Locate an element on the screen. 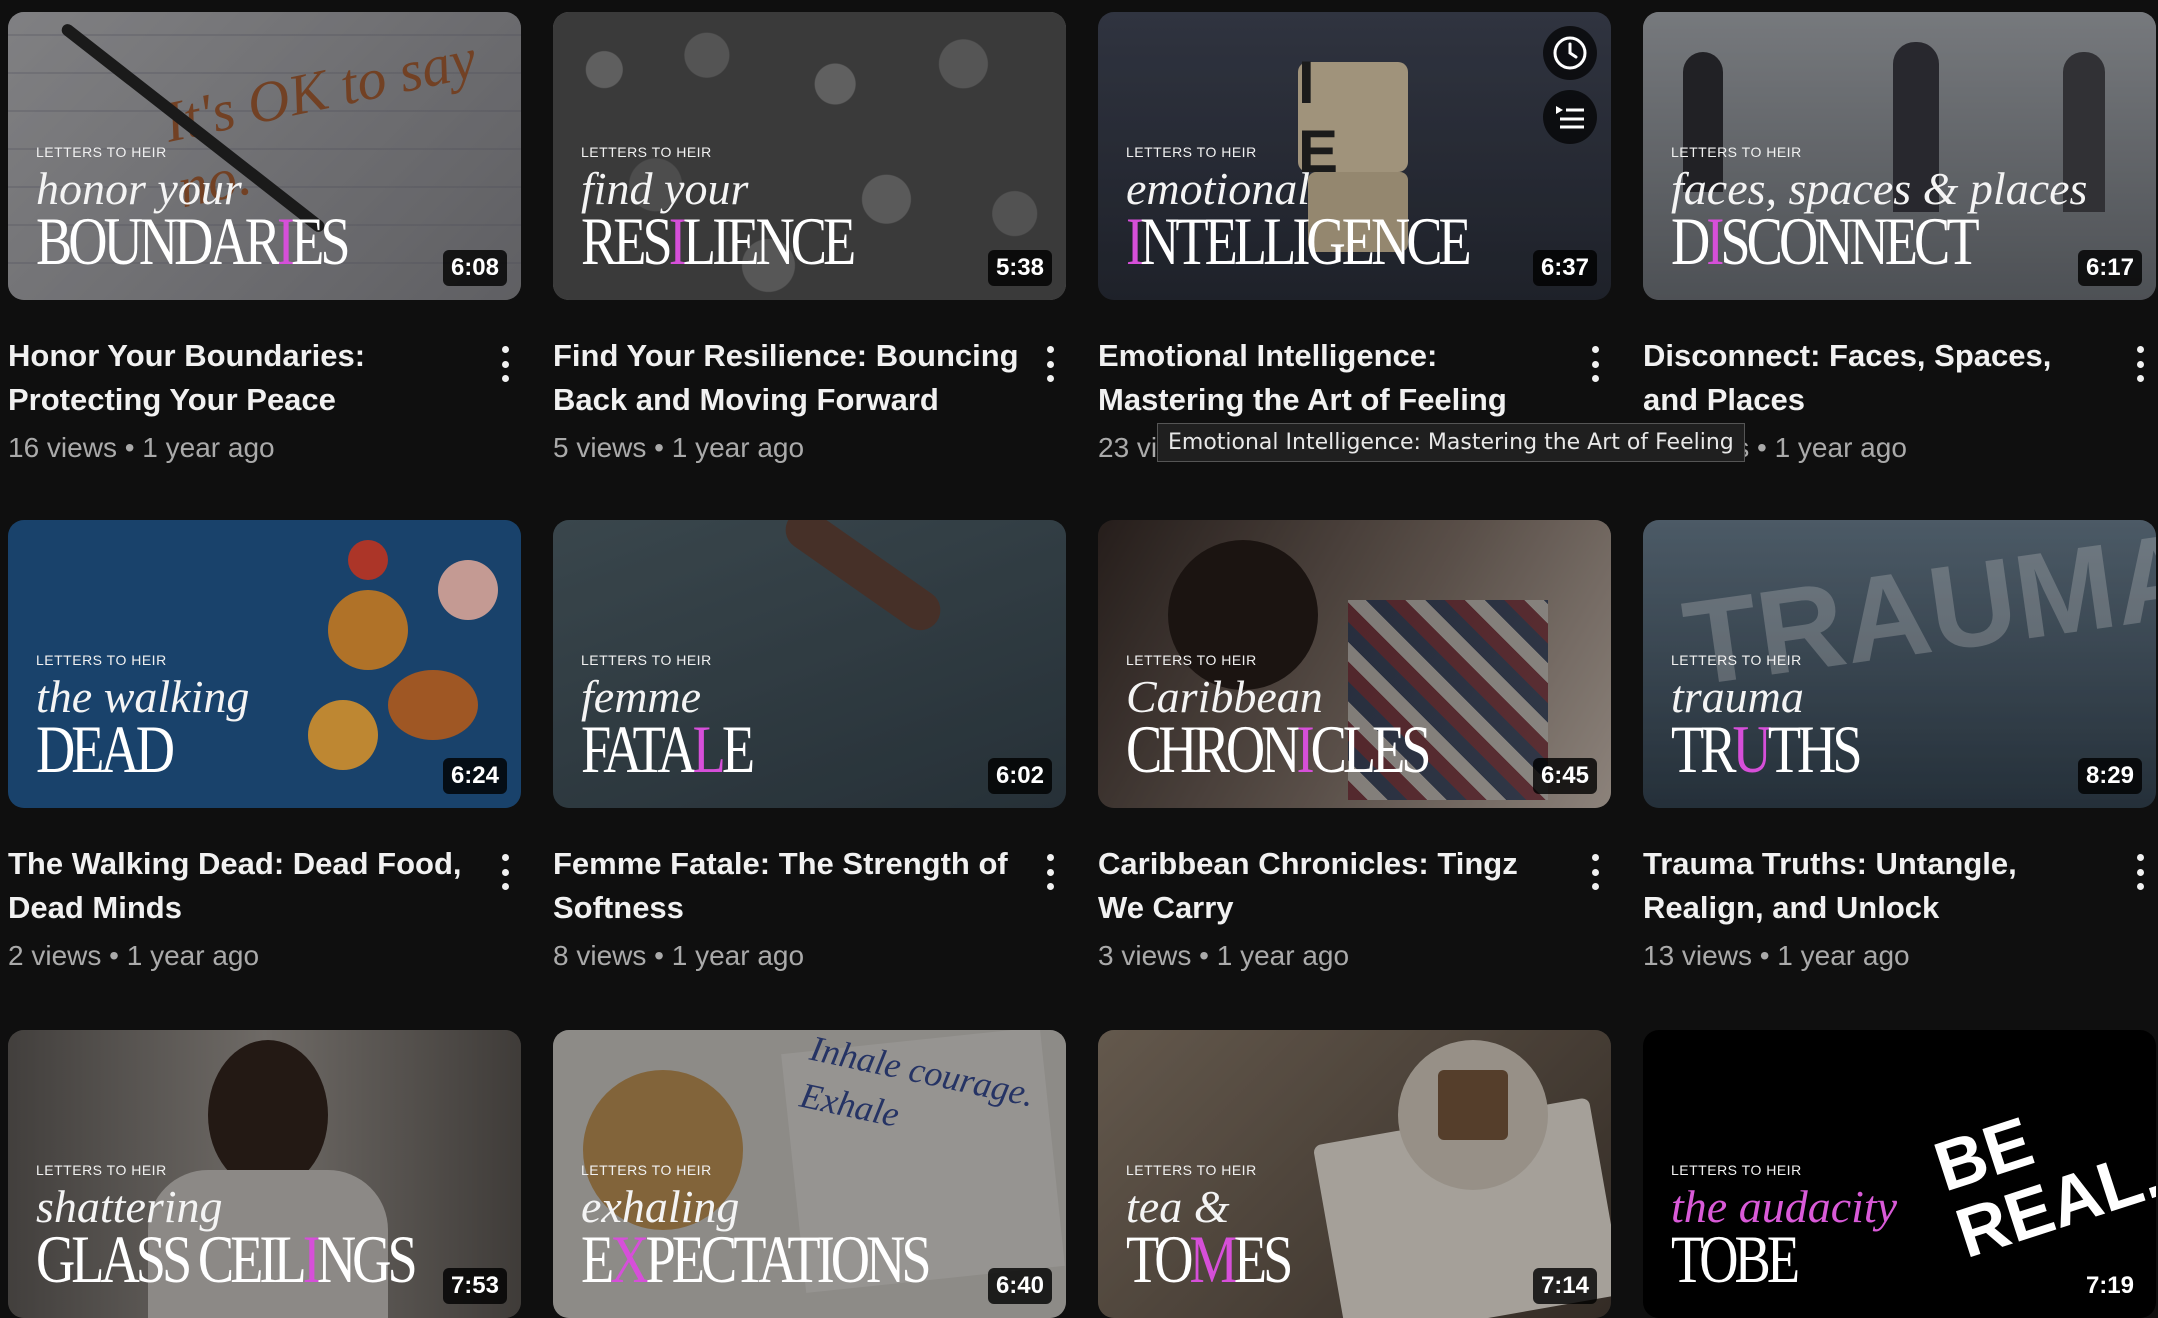  thumb-headline: CHRONICLES is located at coordinates (1279, 749).